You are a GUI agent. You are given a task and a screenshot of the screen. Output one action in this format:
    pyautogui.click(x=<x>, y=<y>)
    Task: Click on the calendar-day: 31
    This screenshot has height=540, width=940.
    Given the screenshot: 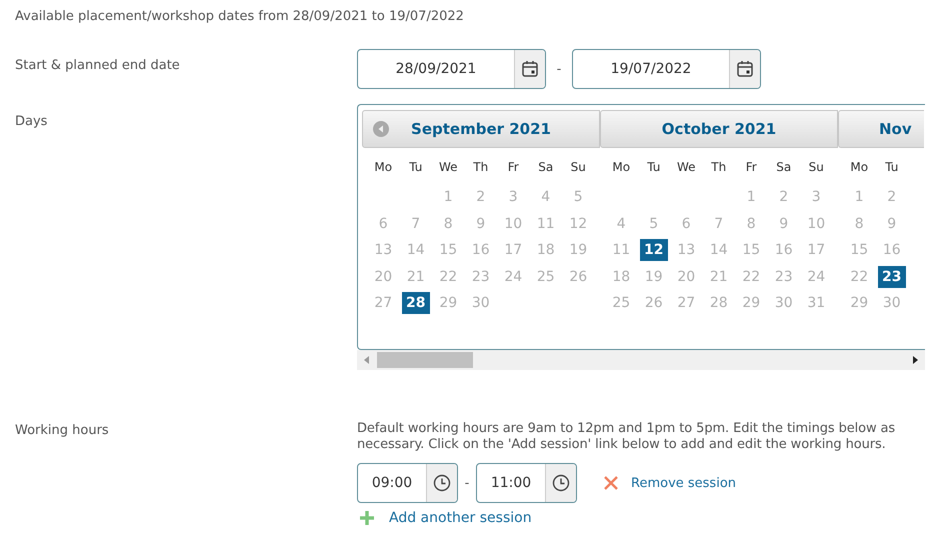 What is the action you would take?
    pyautogui.click(x=816, y=303)
    